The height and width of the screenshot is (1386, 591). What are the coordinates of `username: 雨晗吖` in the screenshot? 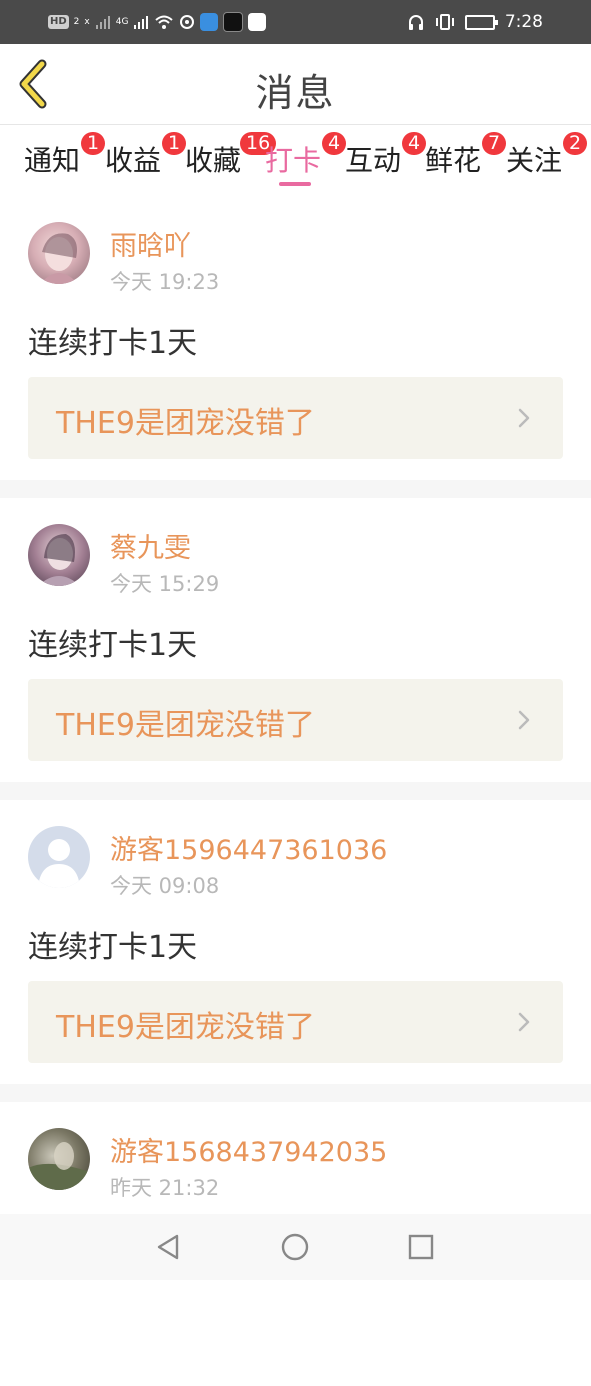 It's located at (150, 243).